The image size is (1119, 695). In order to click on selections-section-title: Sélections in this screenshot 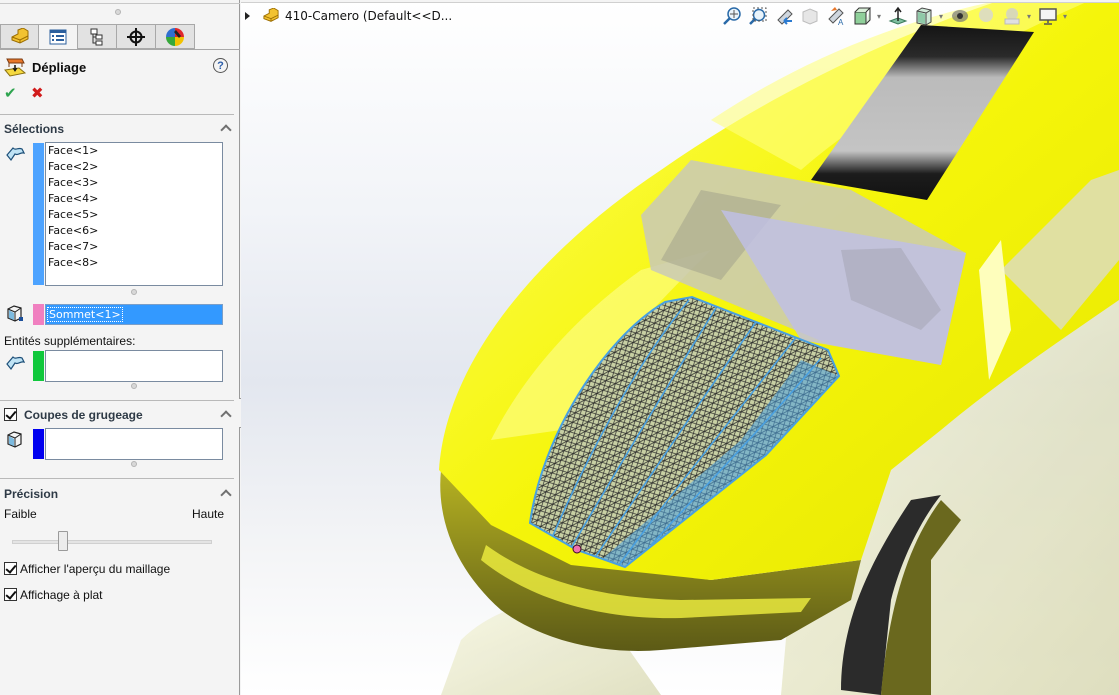, I will do `click(34, 129)`.